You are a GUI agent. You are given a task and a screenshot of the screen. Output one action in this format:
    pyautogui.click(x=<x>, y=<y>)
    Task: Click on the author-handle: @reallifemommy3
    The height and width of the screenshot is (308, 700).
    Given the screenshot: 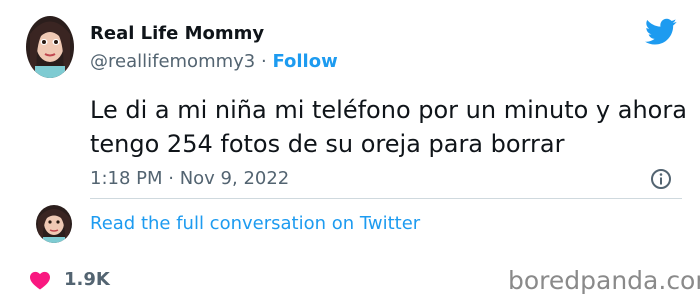 What is the action you would take?
    pyautogui.click(x=172, y=61)
    